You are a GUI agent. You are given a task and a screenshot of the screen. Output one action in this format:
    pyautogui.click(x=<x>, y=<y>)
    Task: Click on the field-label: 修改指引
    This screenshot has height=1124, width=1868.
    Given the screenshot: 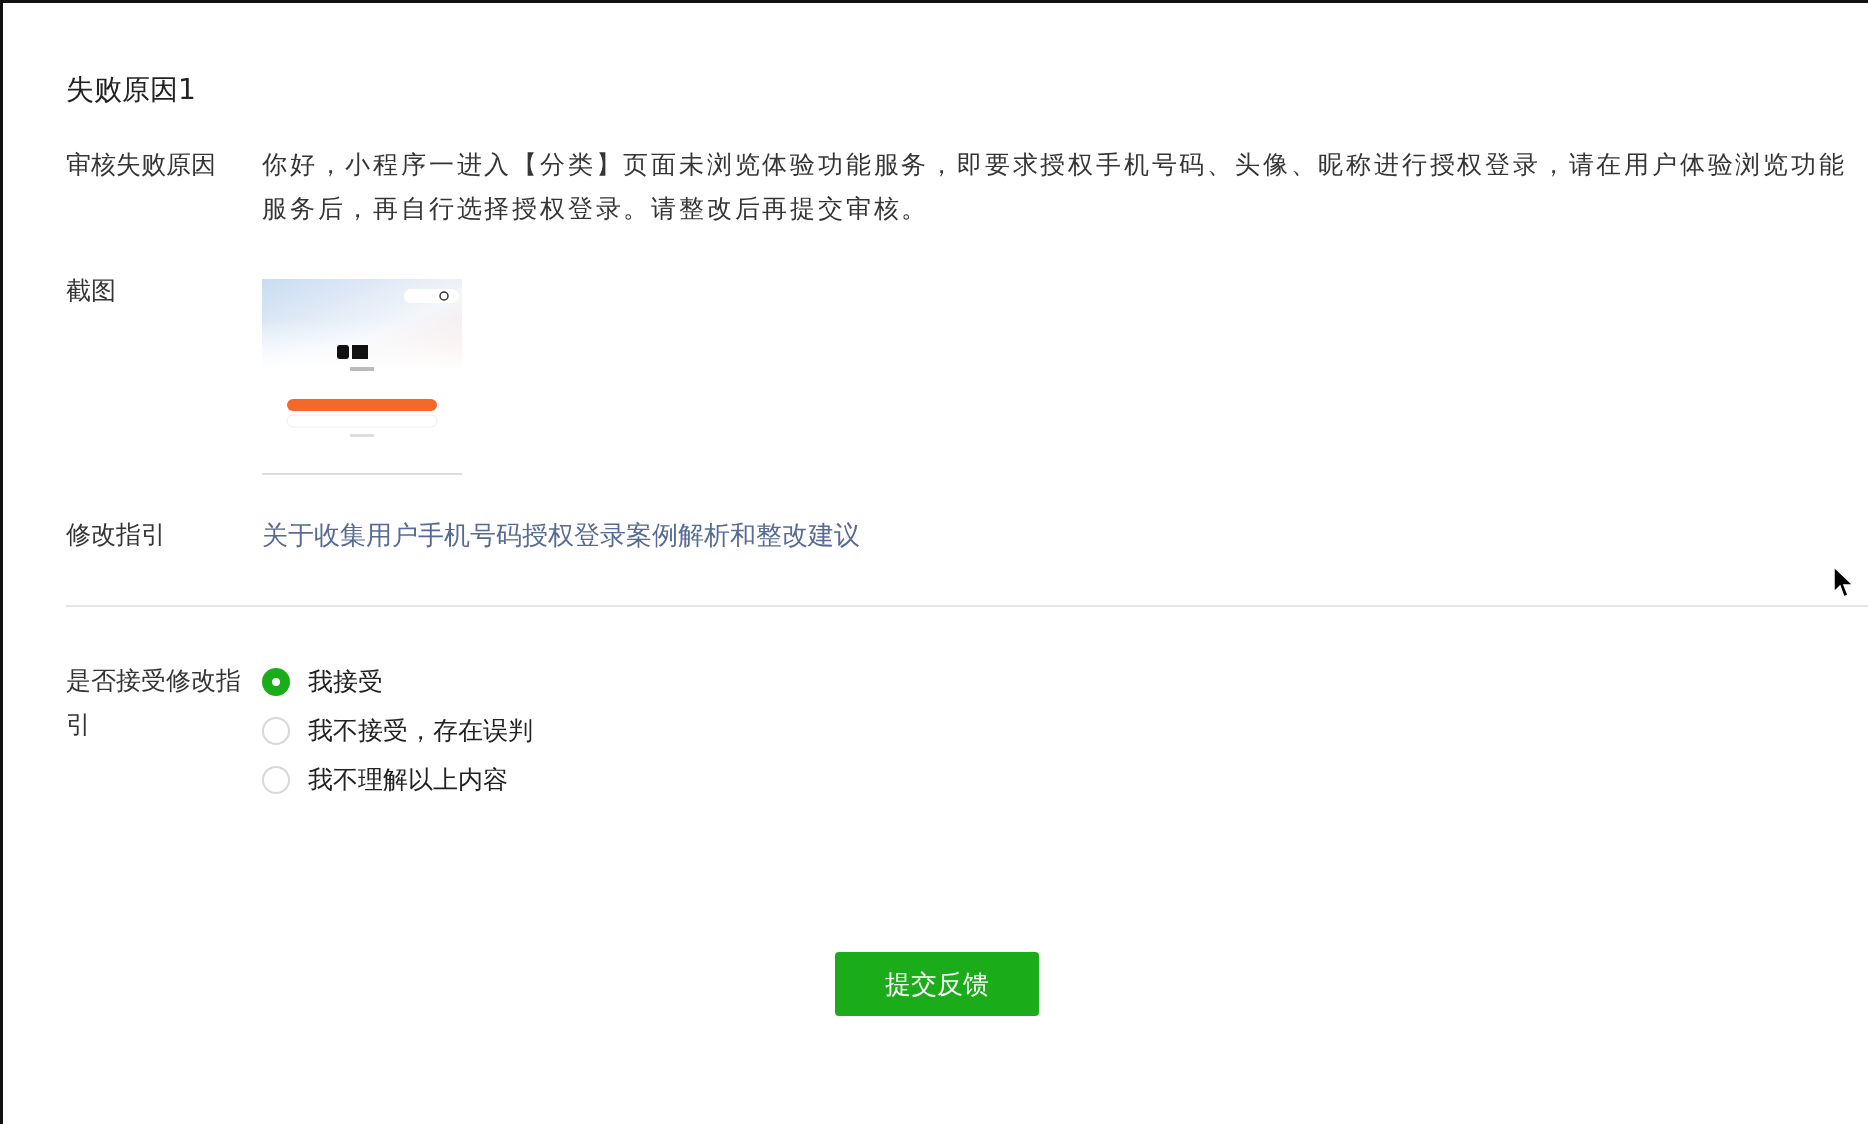 What is the action you would take?
    pyautogui.click(x=116, y=535)
    